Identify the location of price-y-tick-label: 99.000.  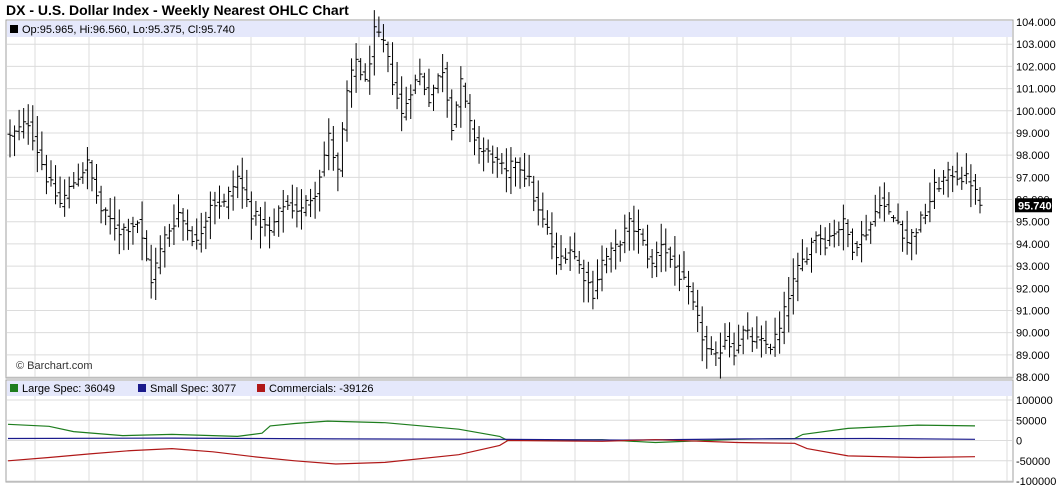
(1033, 134).